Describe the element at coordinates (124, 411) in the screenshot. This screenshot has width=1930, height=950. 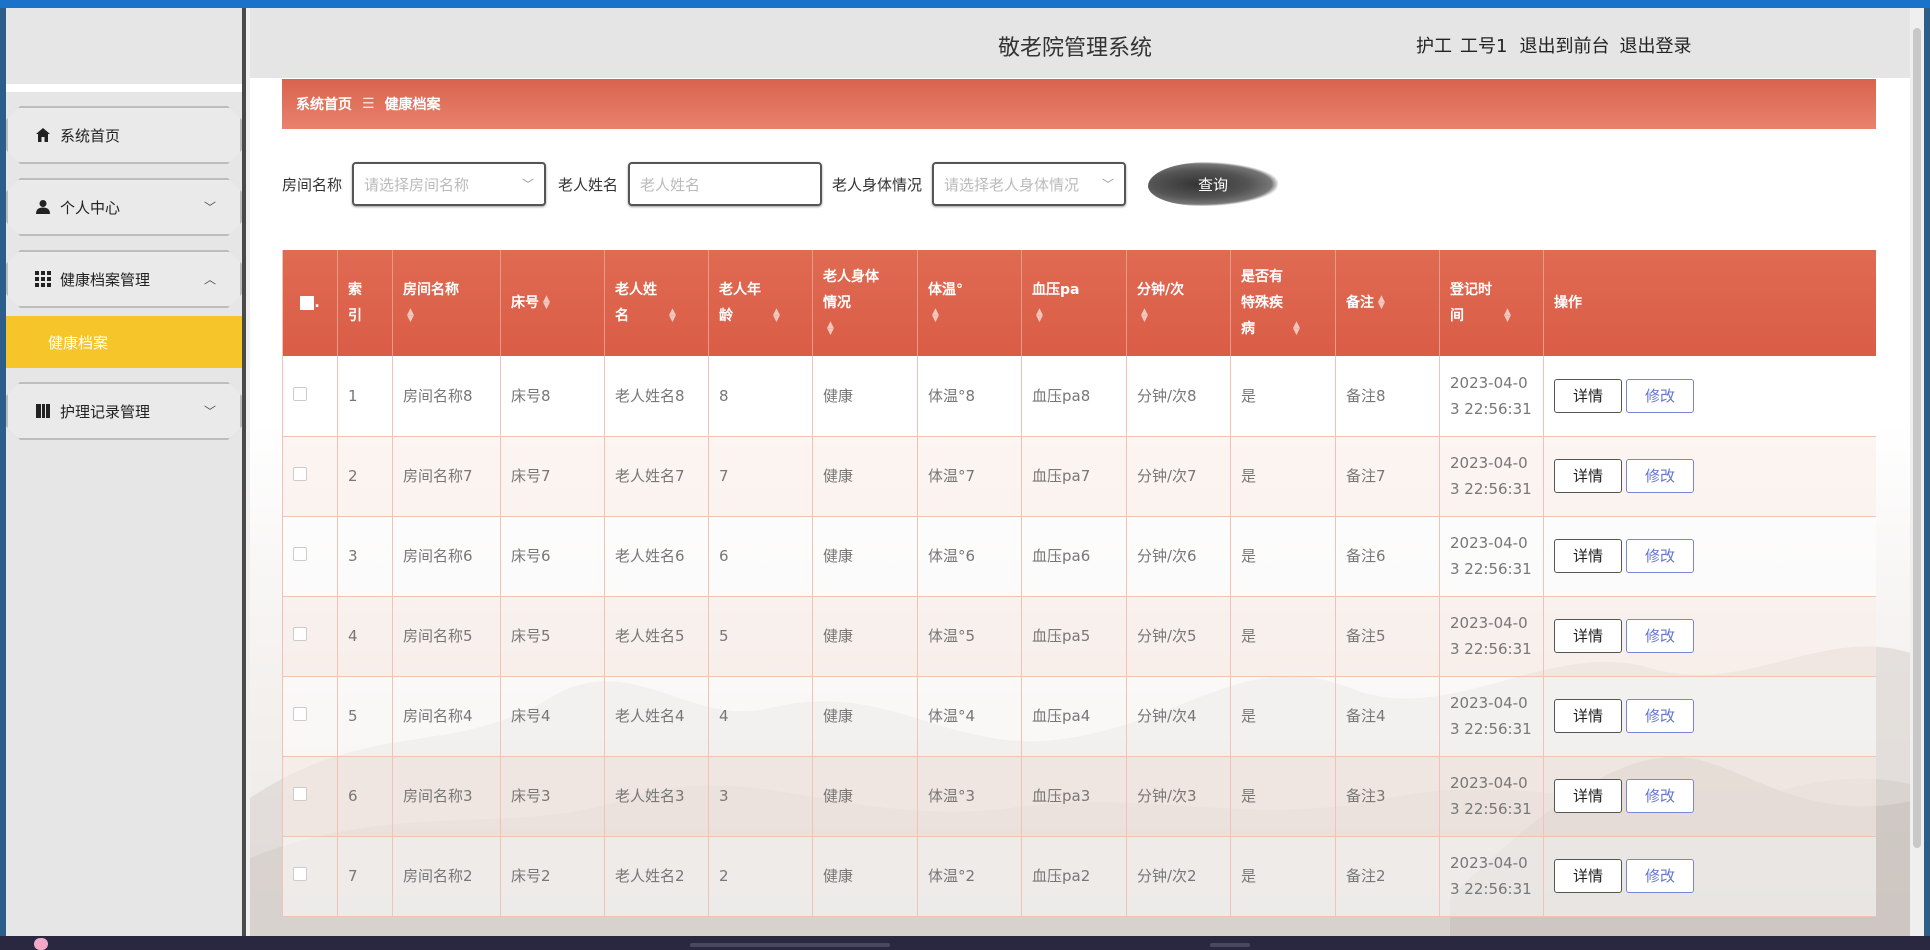
I see `sidebar-item-care-records-mgmt: 护理记录管理 ﹀` at that location.